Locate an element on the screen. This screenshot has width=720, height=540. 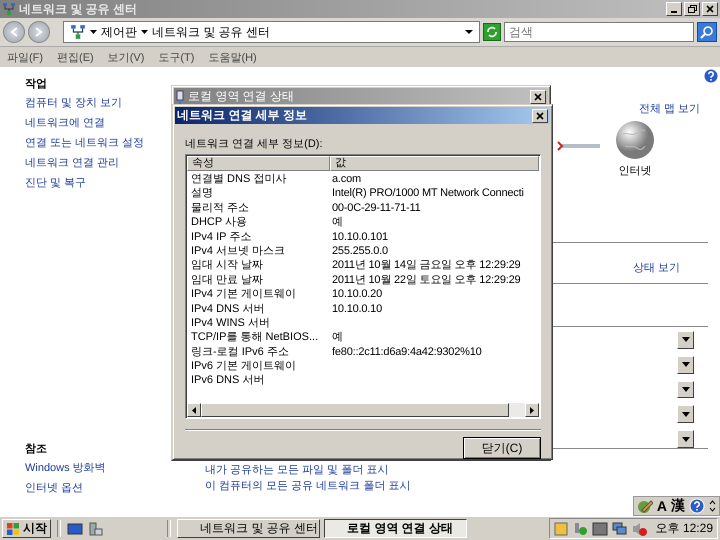
menu-item: 도구(T) is located at coordinates (176, 57).